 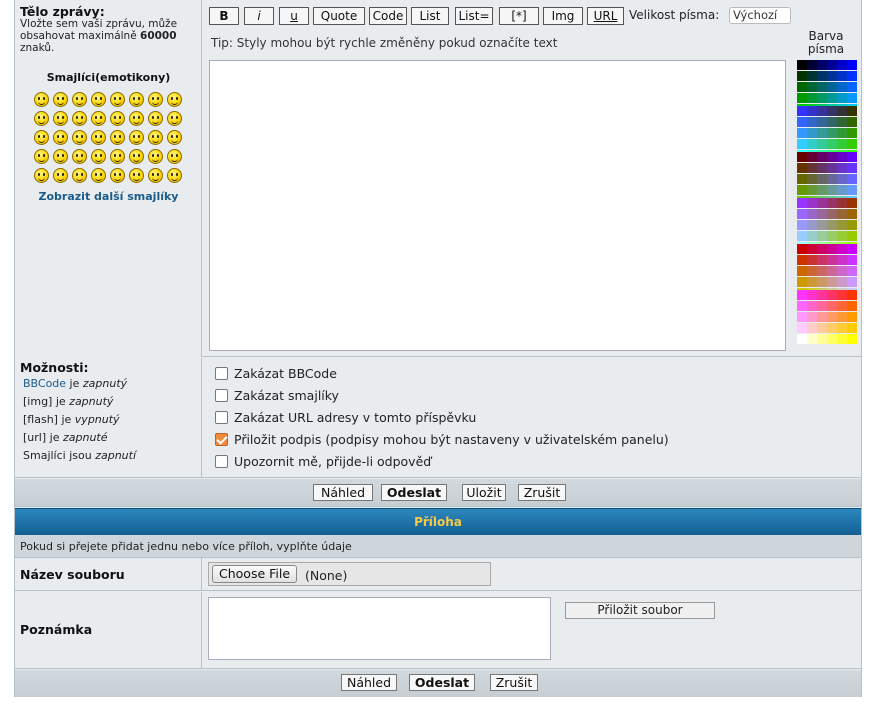 I want to click on preview-button: Náhled, so click(x=343, y=492).